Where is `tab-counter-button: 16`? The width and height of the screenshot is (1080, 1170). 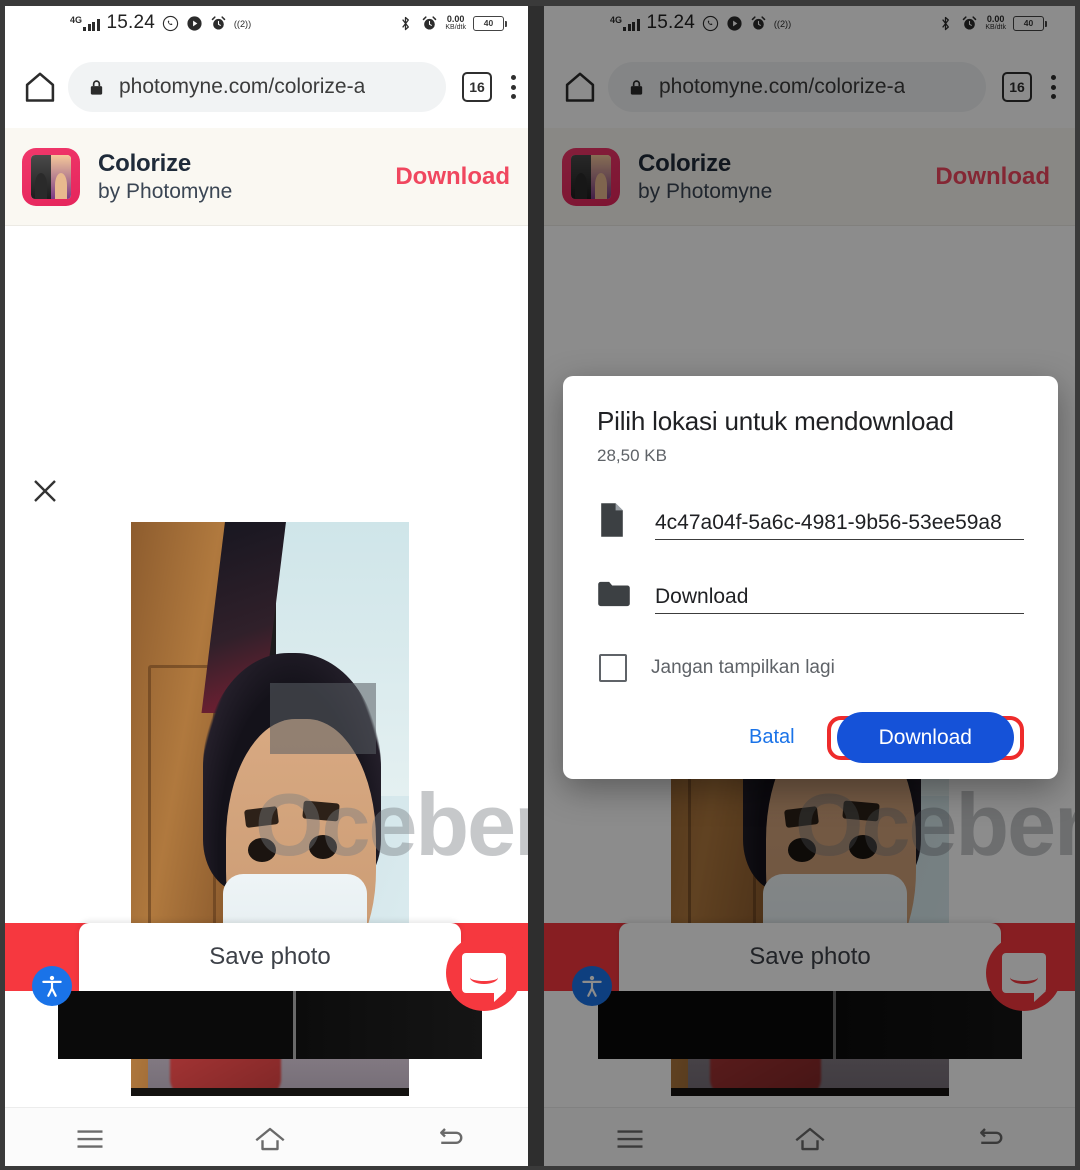
tab-counter-button: 16 is located at coordinates (477, 87).